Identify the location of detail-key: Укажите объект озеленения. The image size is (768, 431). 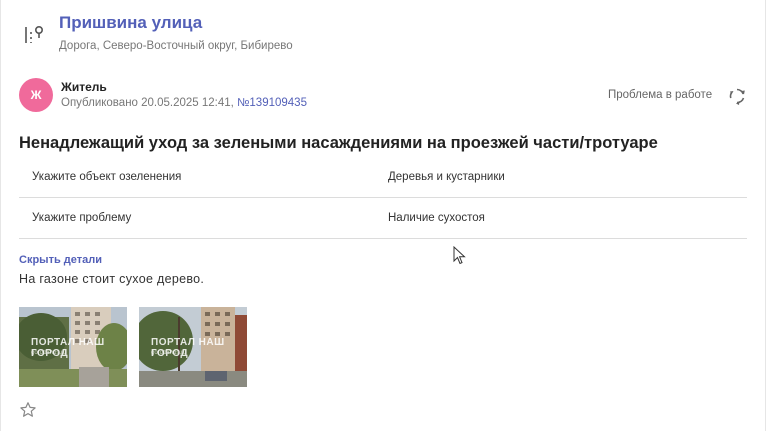
(107, 177).